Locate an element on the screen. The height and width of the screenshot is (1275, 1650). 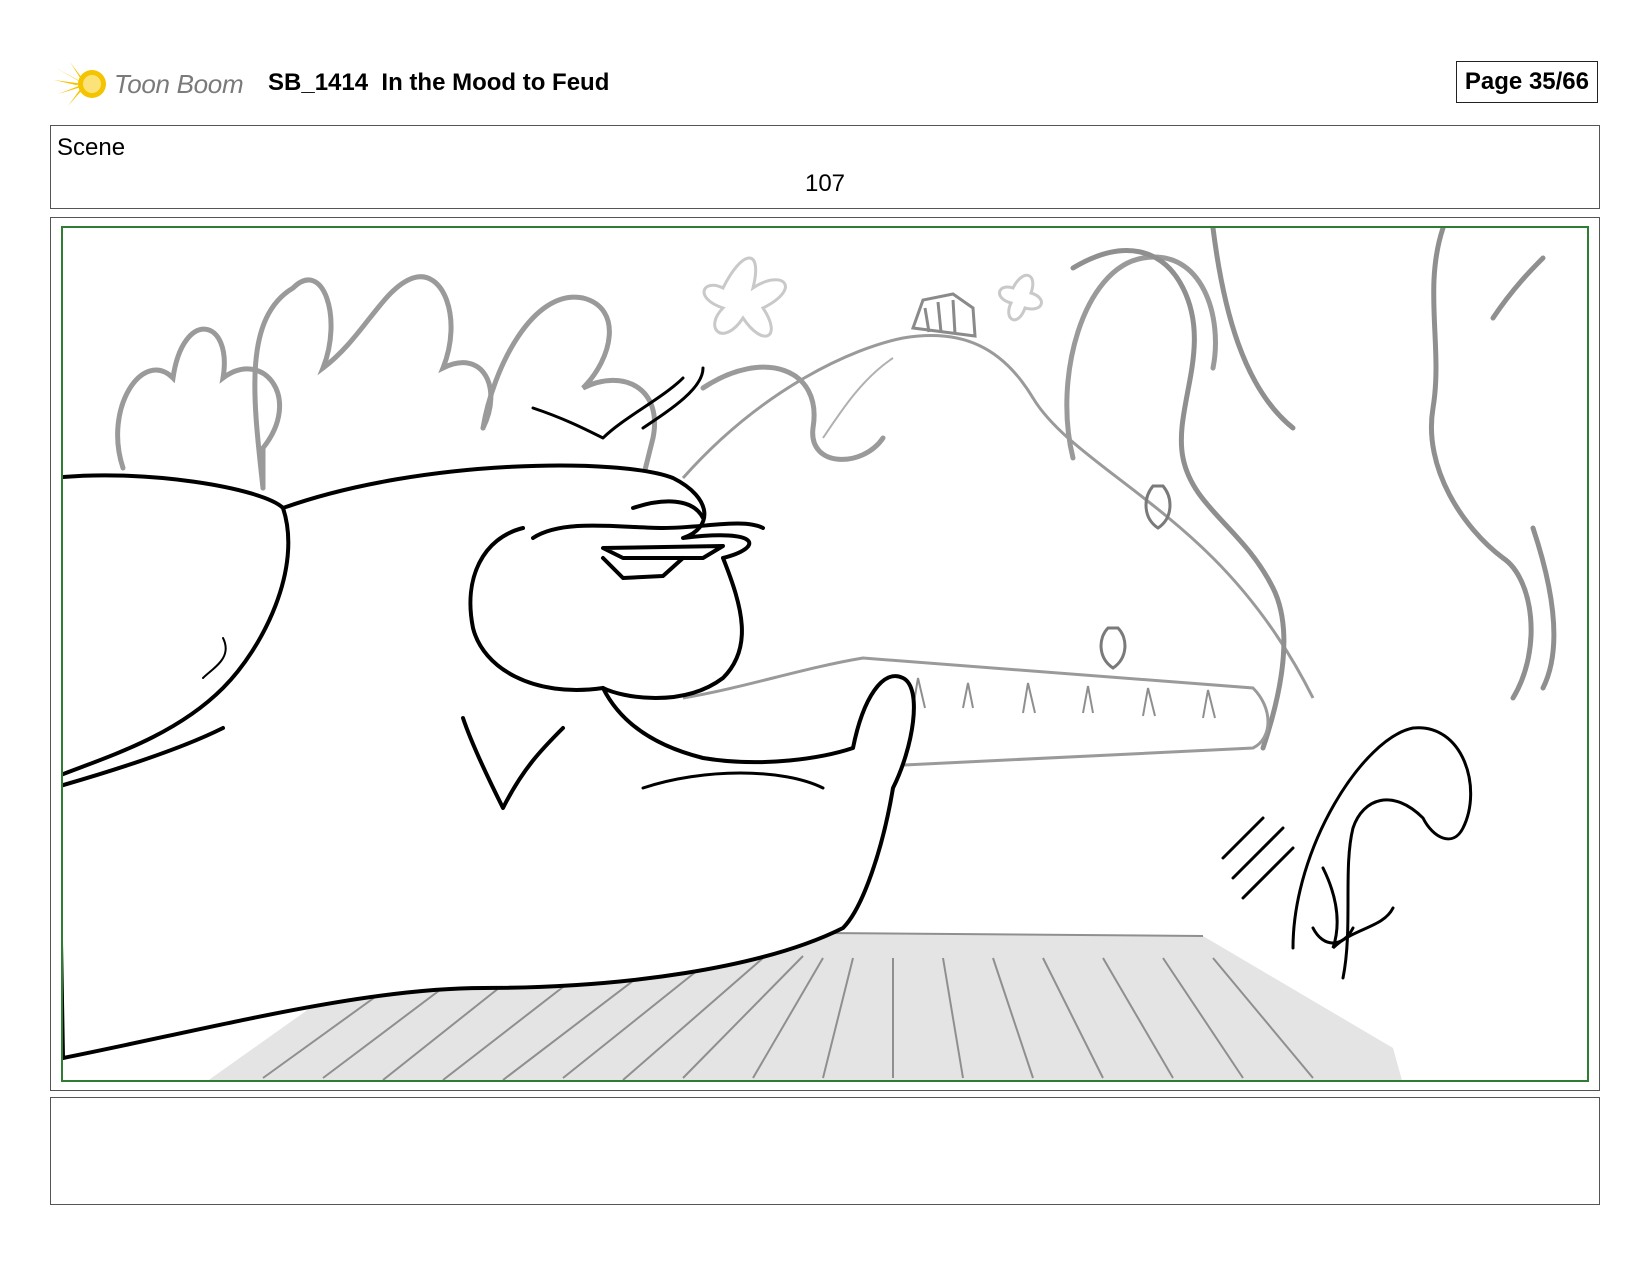
background-tree is located at coordinates (1313, 489).